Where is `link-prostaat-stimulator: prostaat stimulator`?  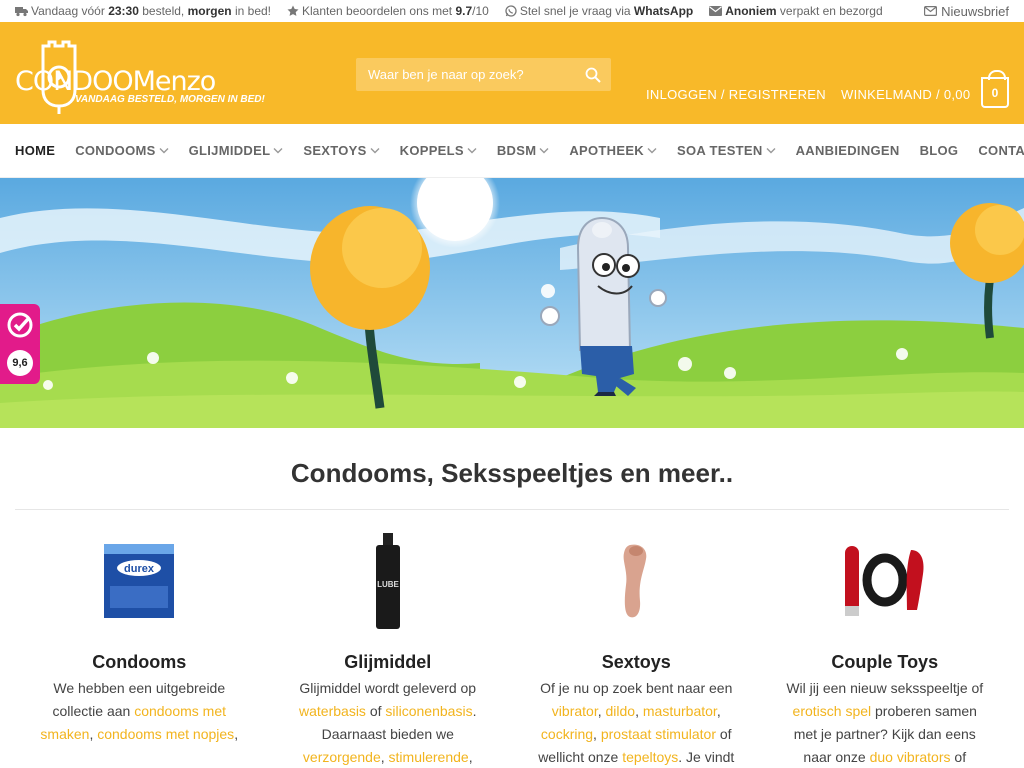 link-prostaat-stimulator: prostaat stimulator is located at coordinates (658, 734).